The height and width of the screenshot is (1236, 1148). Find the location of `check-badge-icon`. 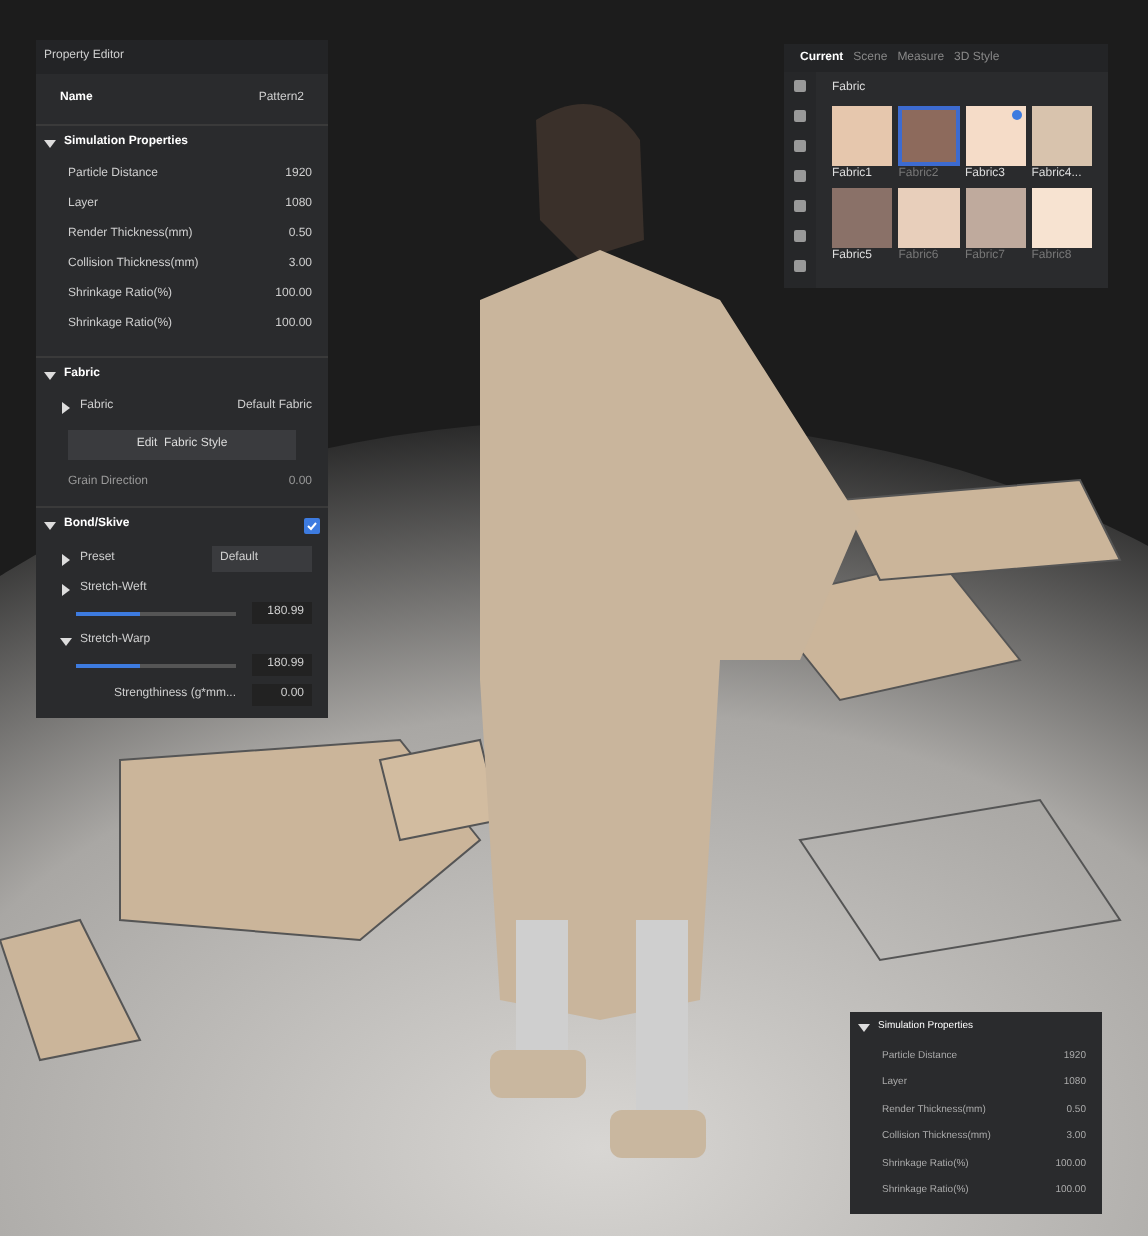

check-badge-icon is located at coordinates (1016, 115).